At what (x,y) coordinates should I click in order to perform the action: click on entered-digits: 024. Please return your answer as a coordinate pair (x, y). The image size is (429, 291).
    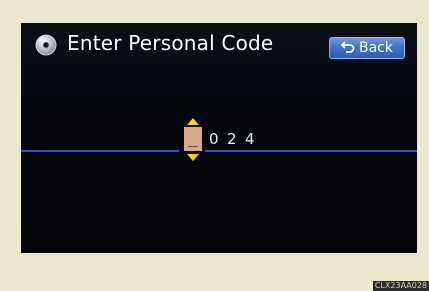
    Looking at the image, I should click on (236, 139).